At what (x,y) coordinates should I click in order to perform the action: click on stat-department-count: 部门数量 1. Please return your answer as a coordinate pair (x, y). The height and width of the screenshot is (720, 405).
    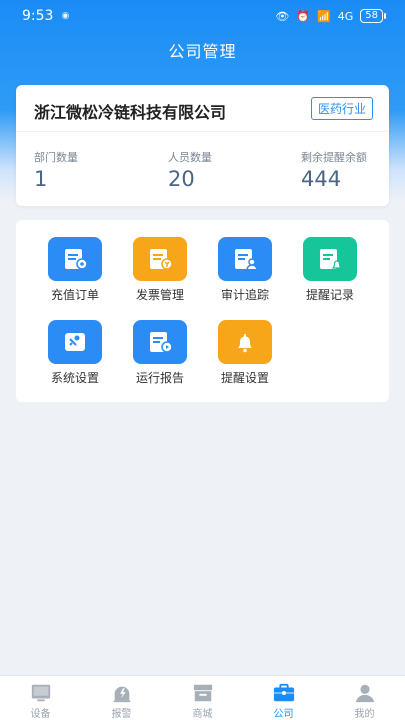
    Looking at the image, I should click on (56, 170).